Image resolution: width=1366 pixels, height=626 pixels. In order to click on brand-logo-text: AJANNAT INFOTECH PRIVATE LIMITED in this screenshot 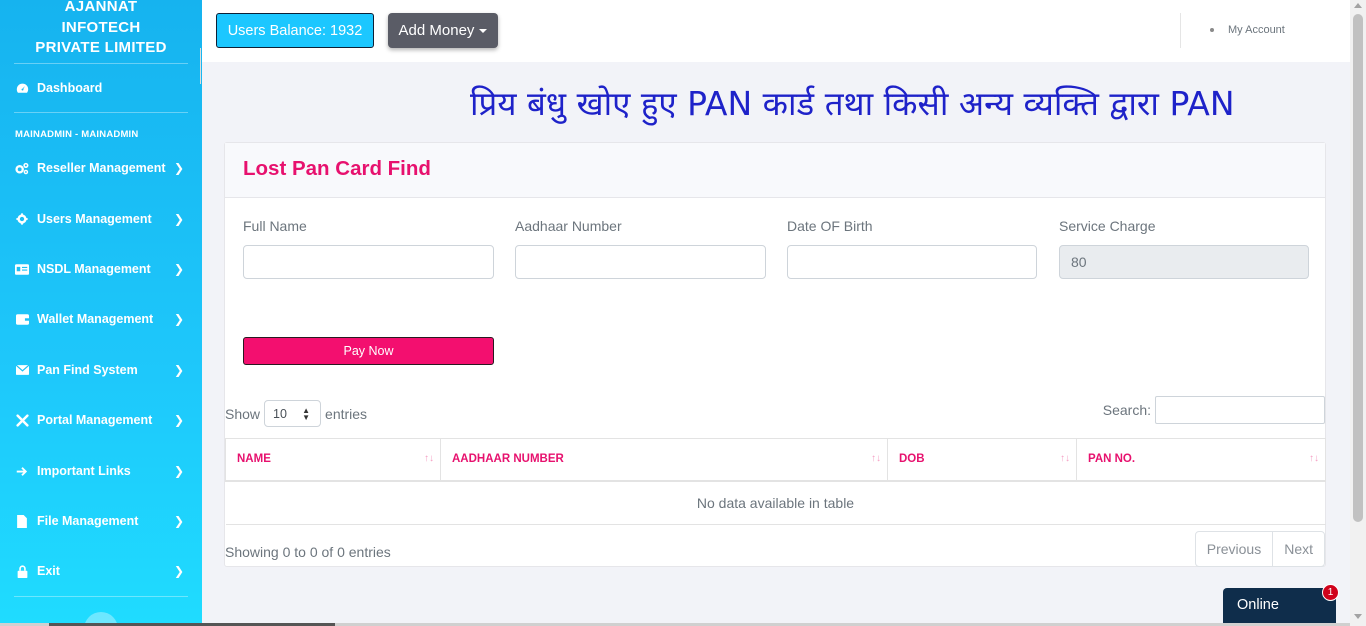, I will do `click(101, 29)`.